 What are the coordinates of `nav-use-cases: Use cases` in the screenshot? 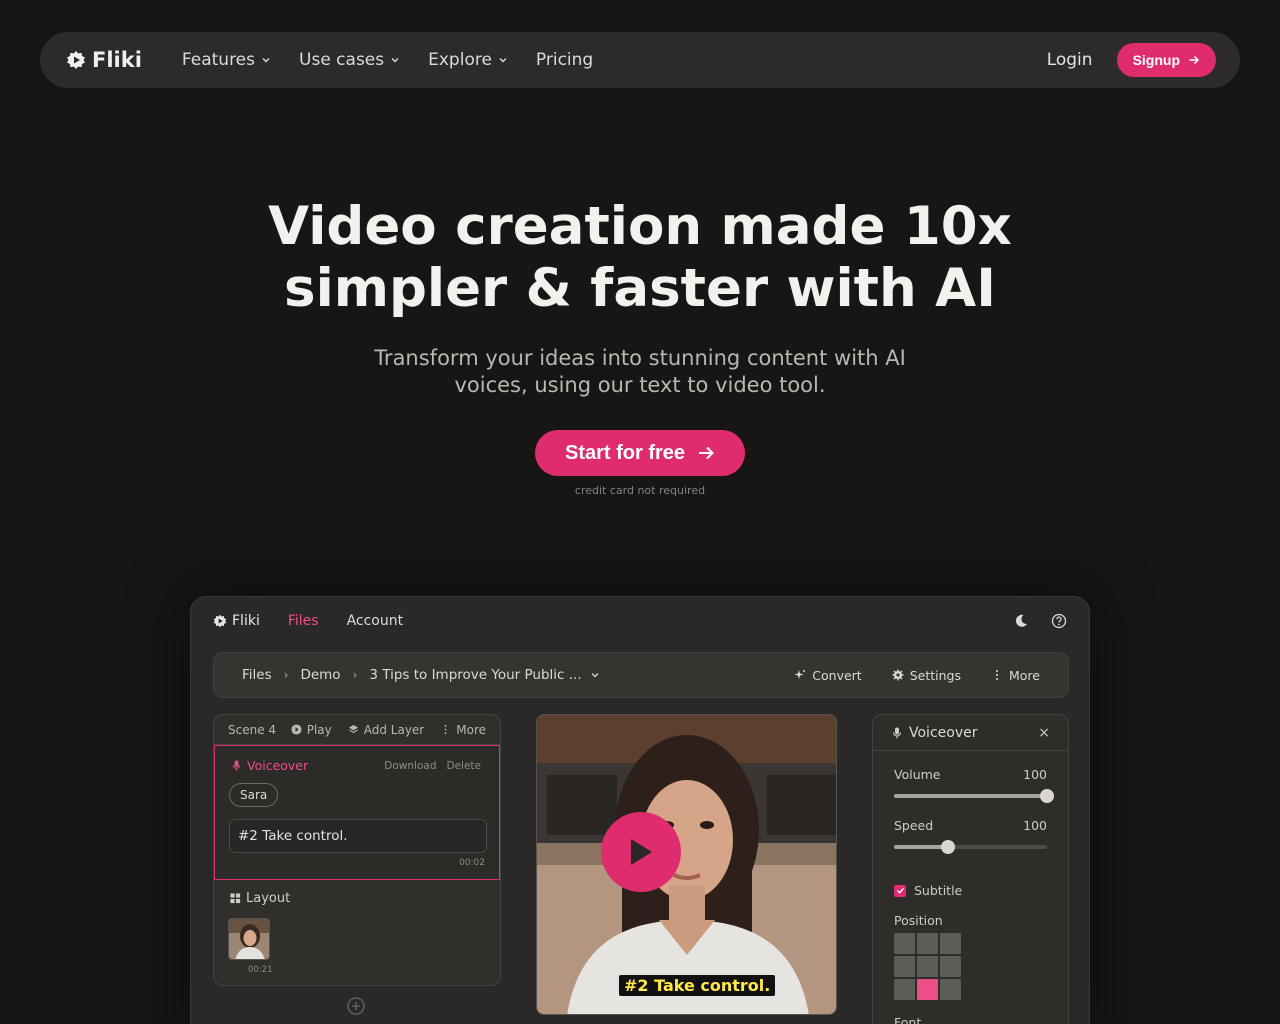 It's located at (349, 60).